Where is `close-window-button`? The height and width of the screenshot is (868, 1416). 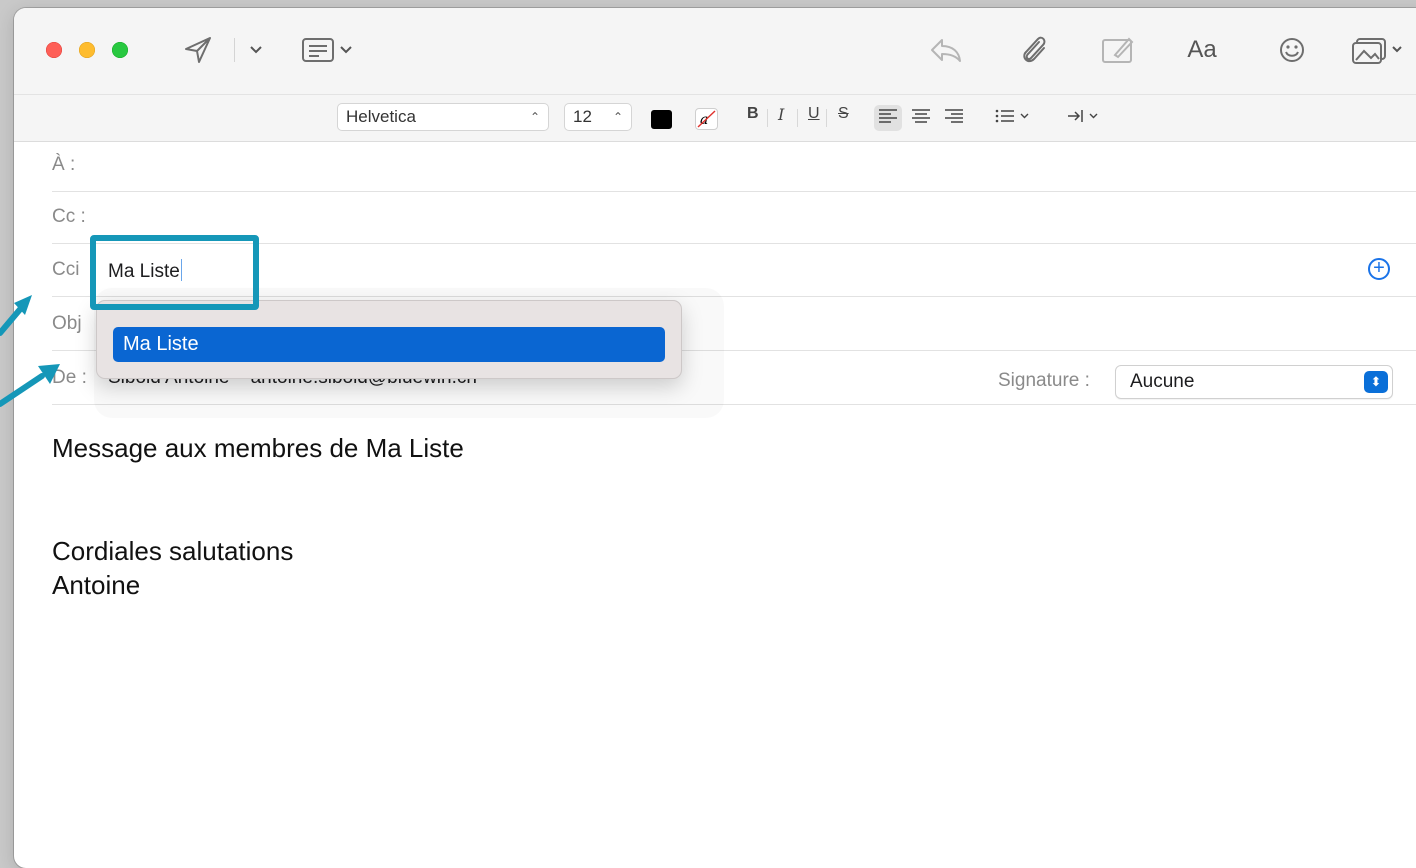 close-window-button is located at coordinates (54, 50).